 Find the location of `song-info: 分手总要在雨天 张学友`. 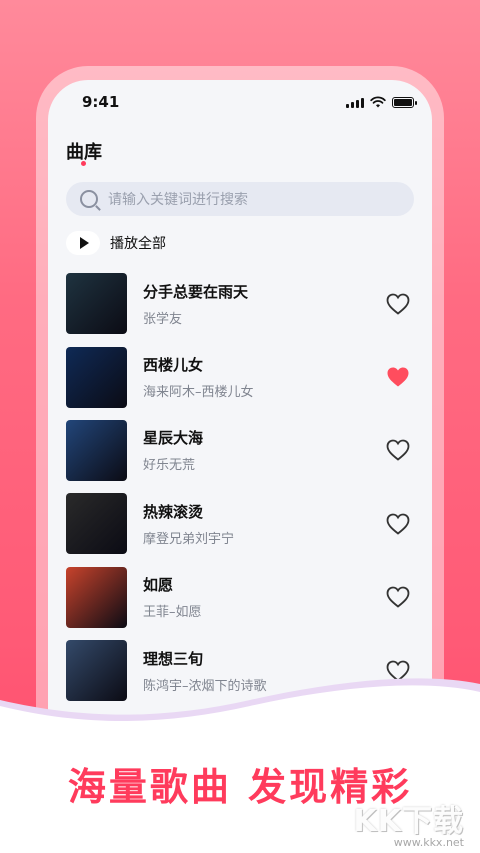

song-info: 分手总要在雨天 张学友 is located at coordinates (278, 304).